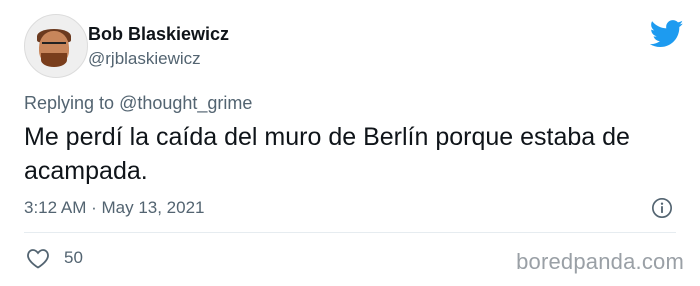 This screenshot has height=286, width=700. Describe the element at coordinates (158, 34) in the screenshot. I see `author-name: Bob Blaskiewicz` at that location.